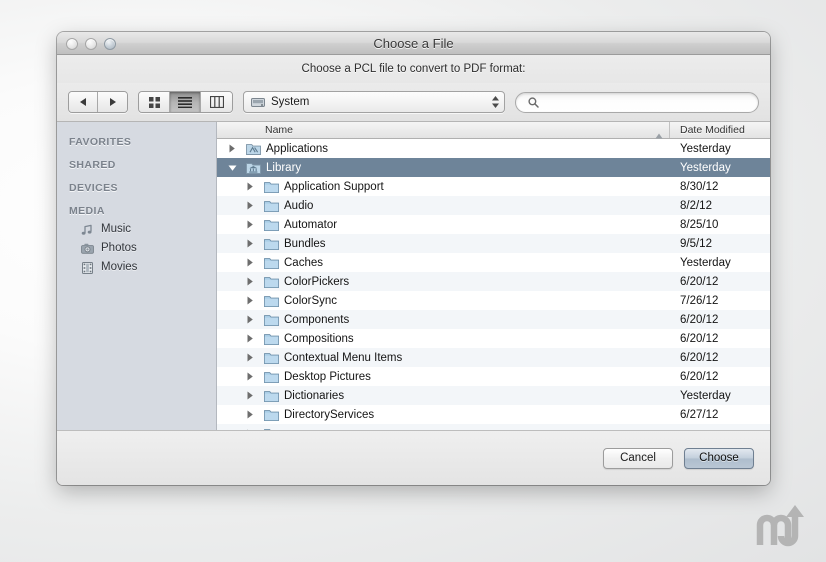 The width and height of the screenshot is (826, 562). What do you see at coordinates (443, 186) in the screenshot?
I see `row-name-cell: Application Support` at bounding box center [443, 186].